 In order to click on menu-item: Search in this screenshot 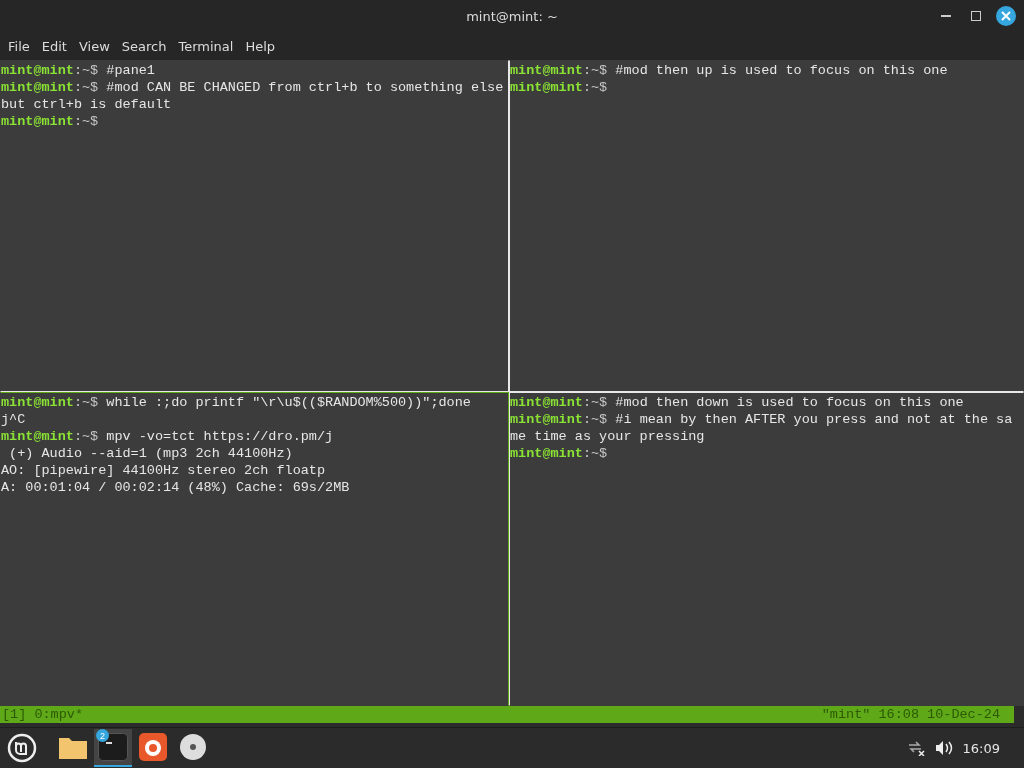, I will do `click(144, 46)`.